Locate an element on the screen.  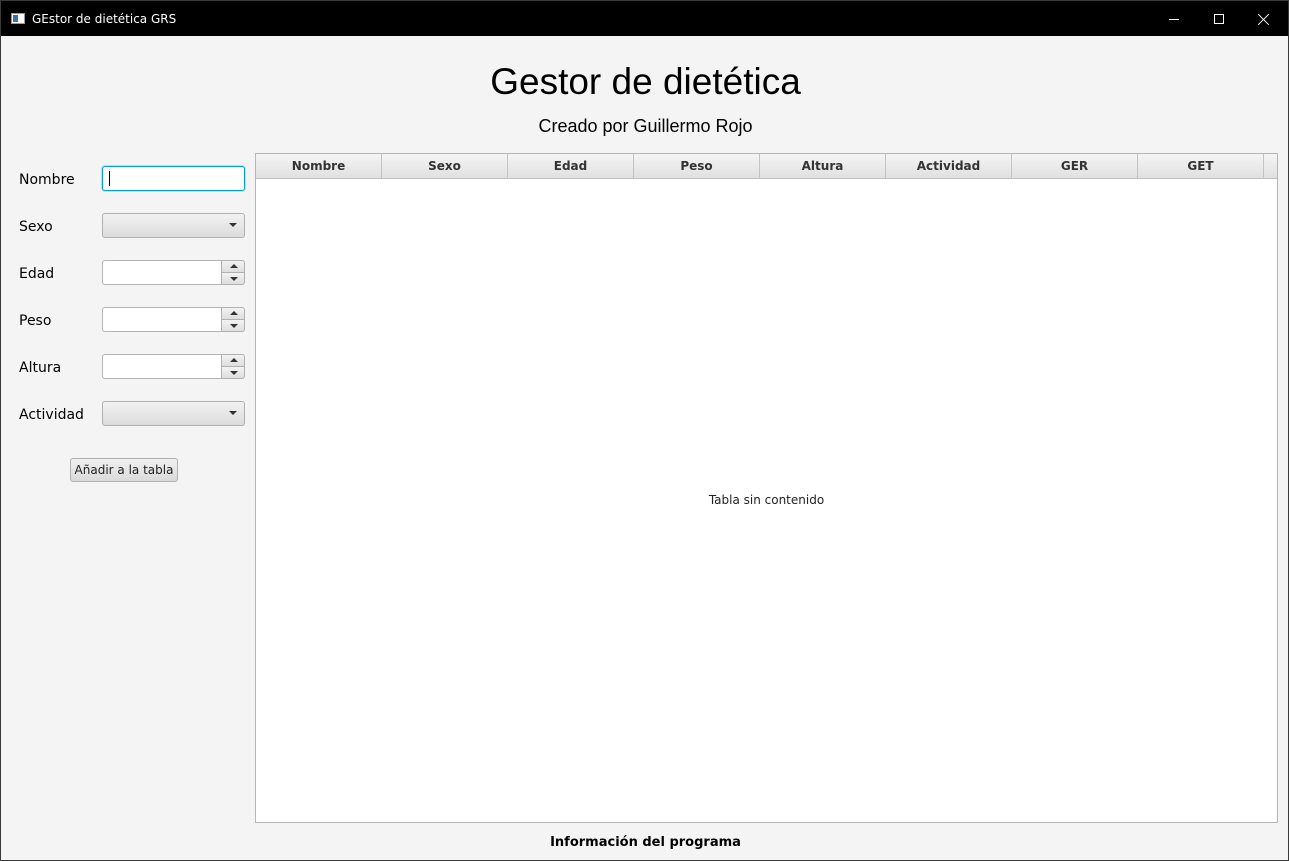
actividad-combobox is located at coordinates (173, 413).